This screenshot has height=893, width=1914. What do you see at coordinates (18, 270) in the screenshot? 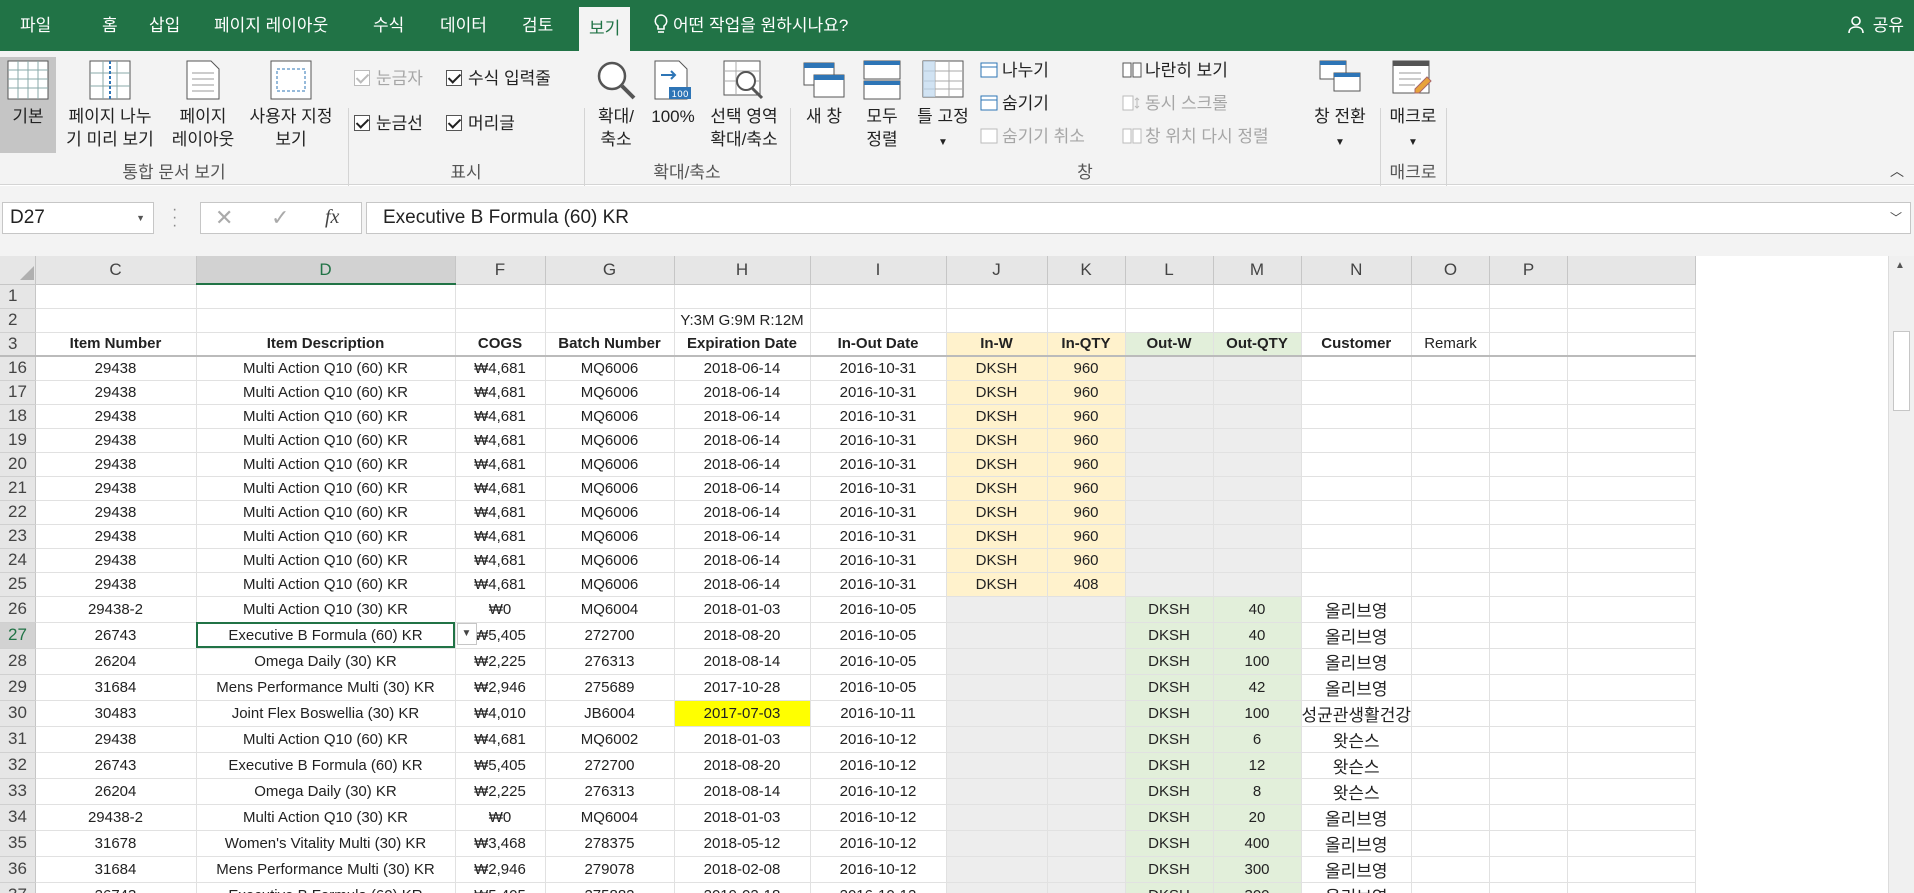
I see `select-all-corner` at bounding box center [18, 270].